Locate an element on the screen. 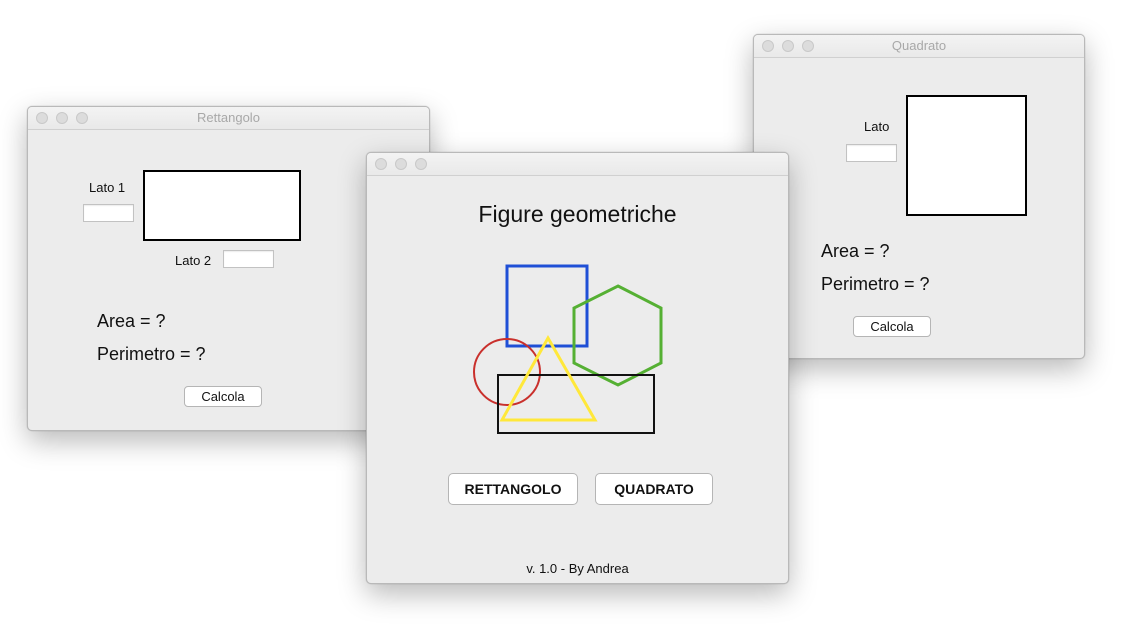 The height and width of the screenshot is (627, 1123). geometric-shapes-logo is located at coordinates (568, 349).